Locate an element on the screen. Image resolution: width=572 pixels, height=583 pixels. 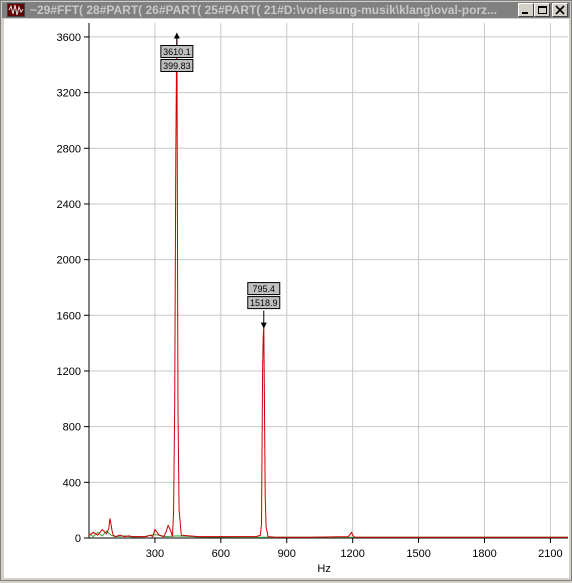
peak-label-text: 795.4 is located at coordinates (264, 289).